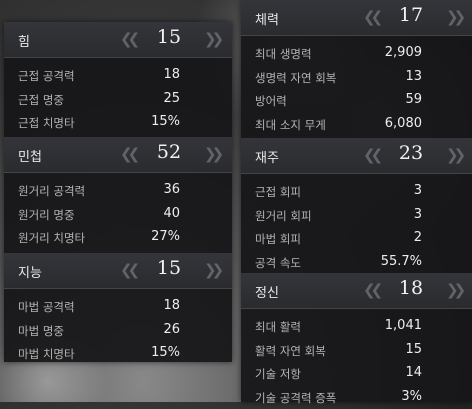  Describe the element at coordinates (169, 152) in the screenshot. I see `stat-value: 52` at that location.